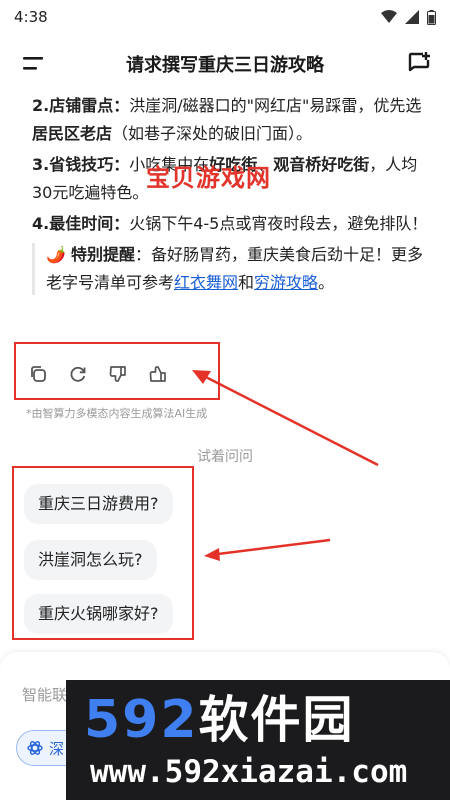 The image size is (450, 800). Describe the element at coordinates (249, 772) in the screenshot. I see `banner-url: www.592xiazai.com` at that location.